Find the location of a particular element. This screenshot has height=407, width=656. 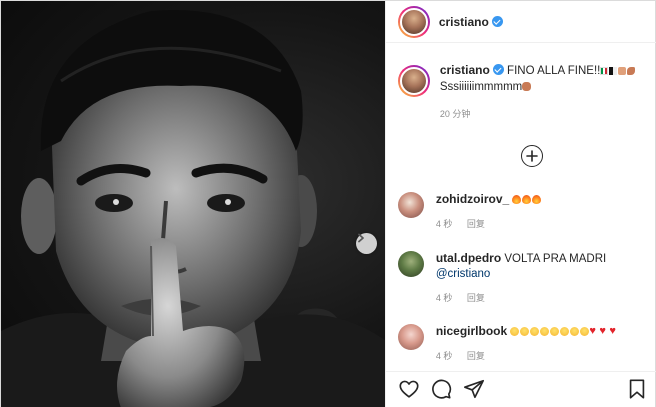

flag-black-white-icon is located at coordinates (613, 71).